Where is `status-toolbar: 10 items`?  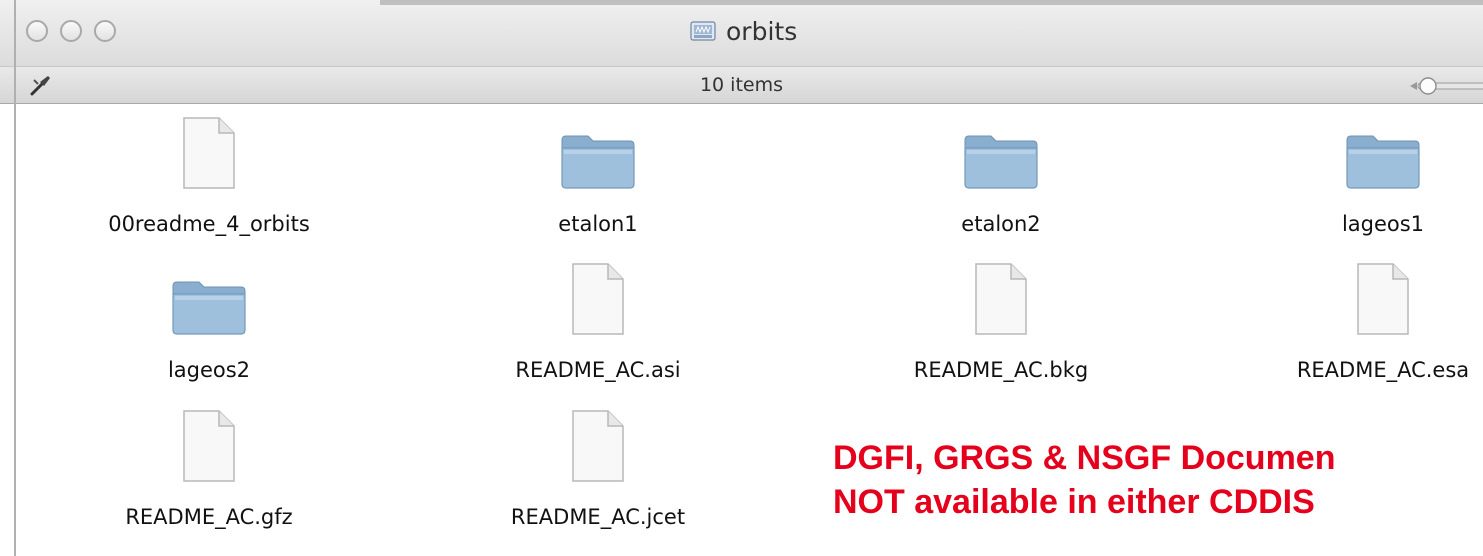 status-toolbar: 10 items is located at coordinates (741, 85).